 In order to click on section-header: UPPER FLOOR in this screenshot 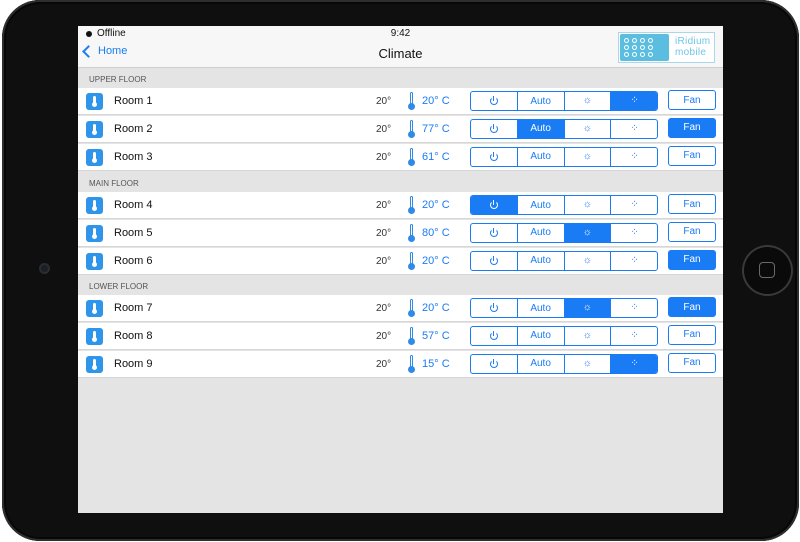, I will do `click(400, 78)`.